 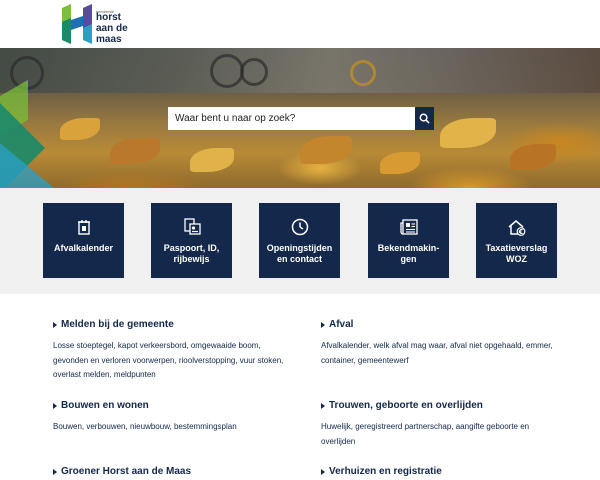 I want to click on logo-wordmark: horst aan de maas, so click(x=131, y=28).